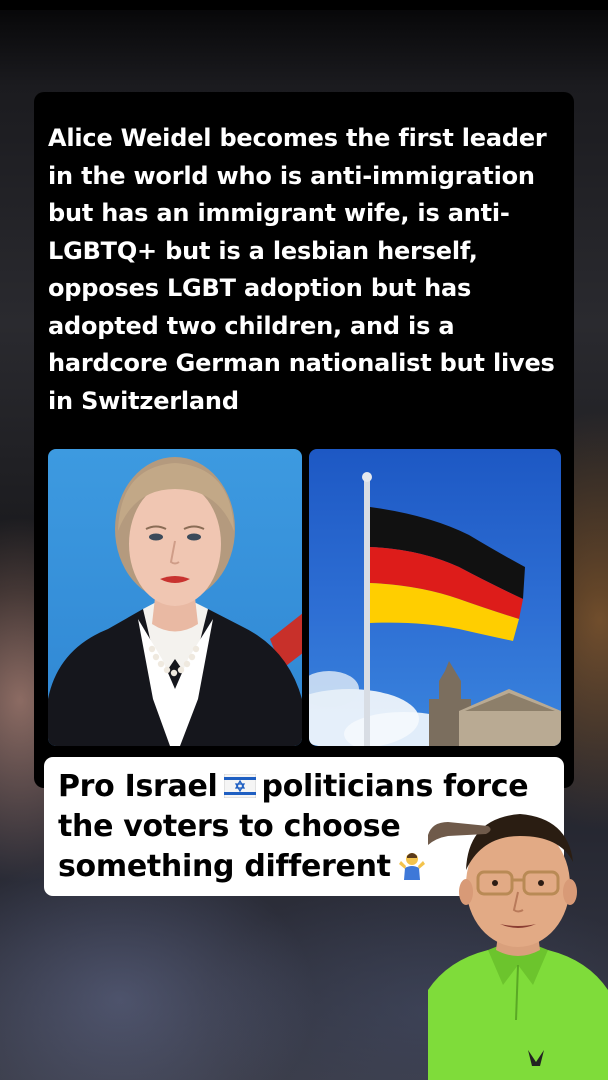  I want to click on caption-part: something different, so click(224, 866).